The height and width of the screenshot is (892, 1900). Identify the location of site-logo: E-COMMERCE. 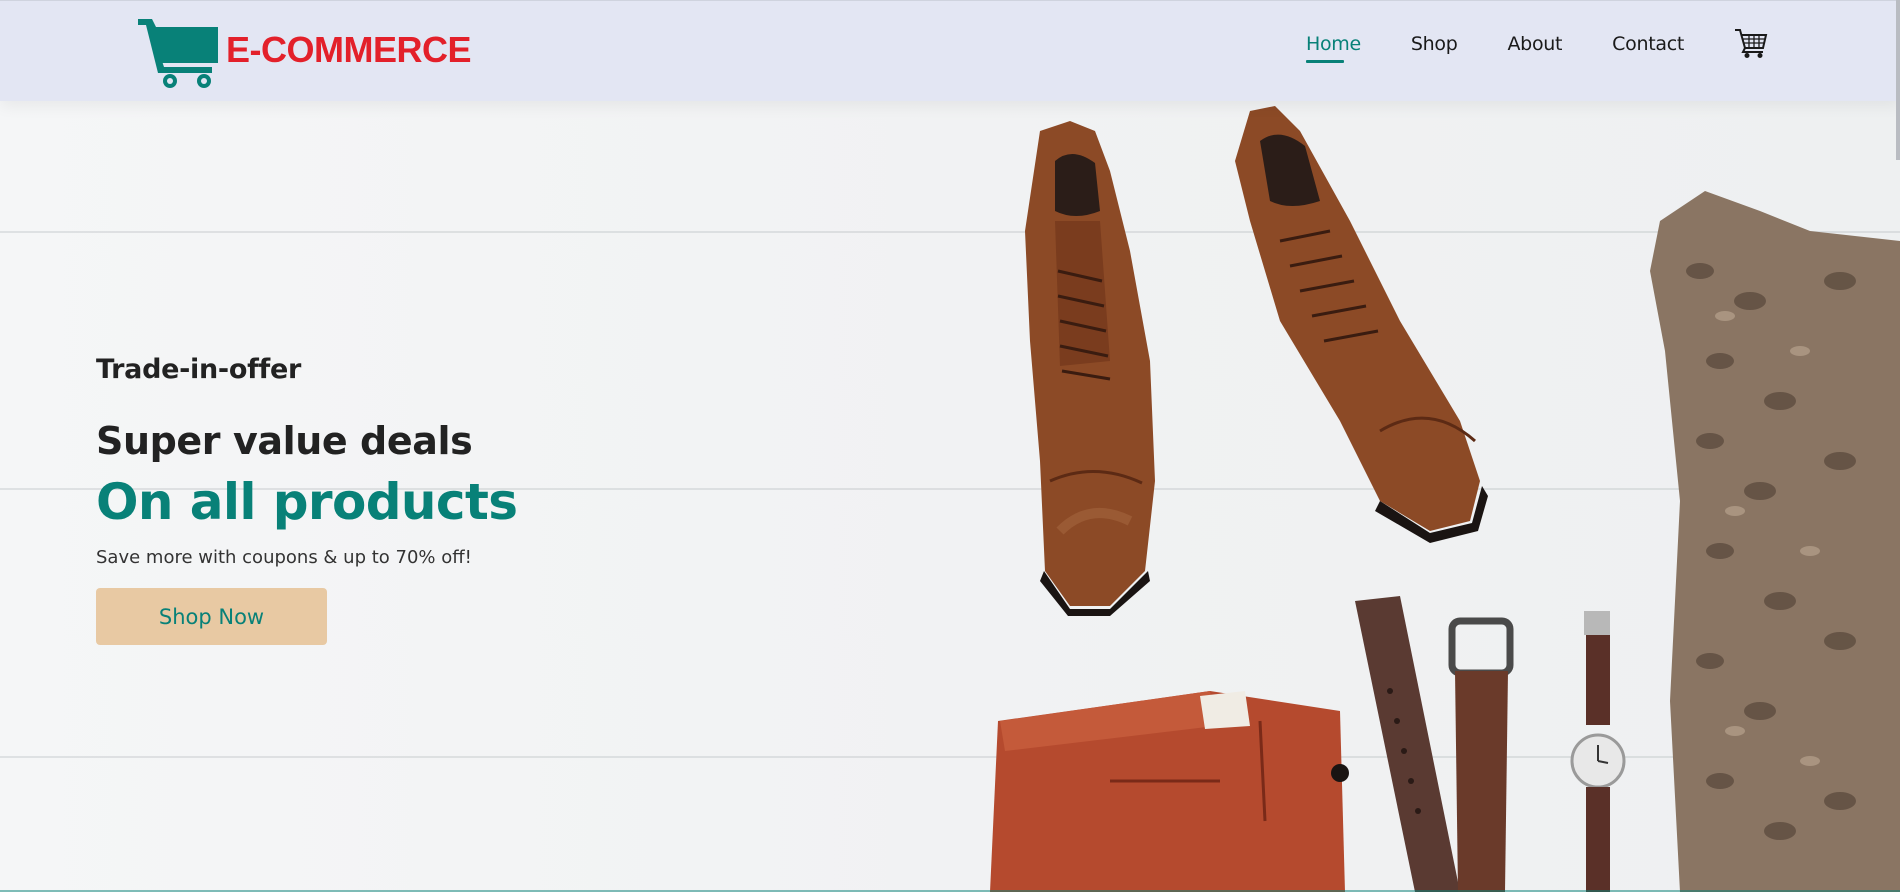
(305, 53).